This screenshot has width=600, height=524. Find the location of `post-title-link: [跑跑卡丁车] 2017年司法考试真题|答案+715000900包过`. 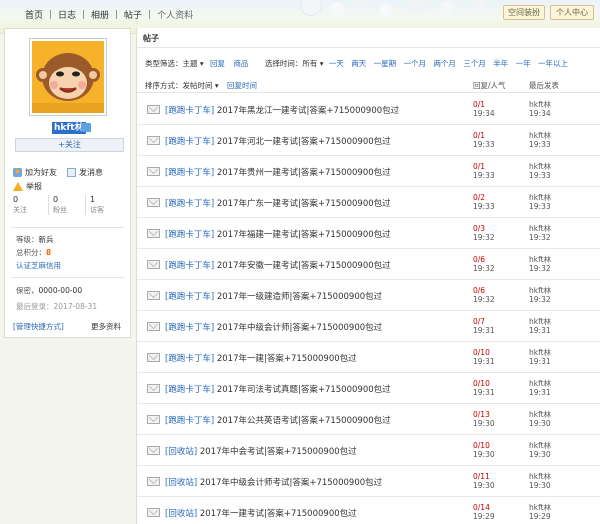

post-title-link: [跑跑卡丁车] 2017年司法考试真题|答案+715000900包过 is located at coordinates (278, 389).